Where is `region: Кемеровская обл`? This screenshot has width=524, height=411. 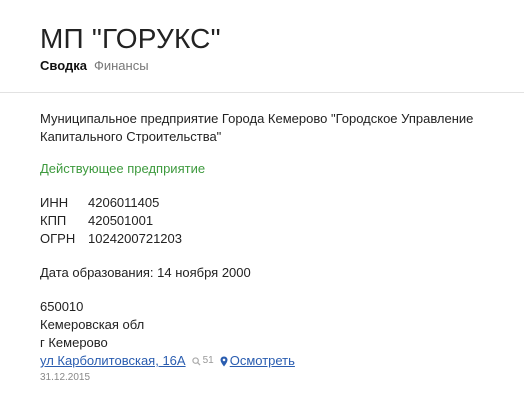
region: Кемеровская обл is located at coordinates (92, 324).